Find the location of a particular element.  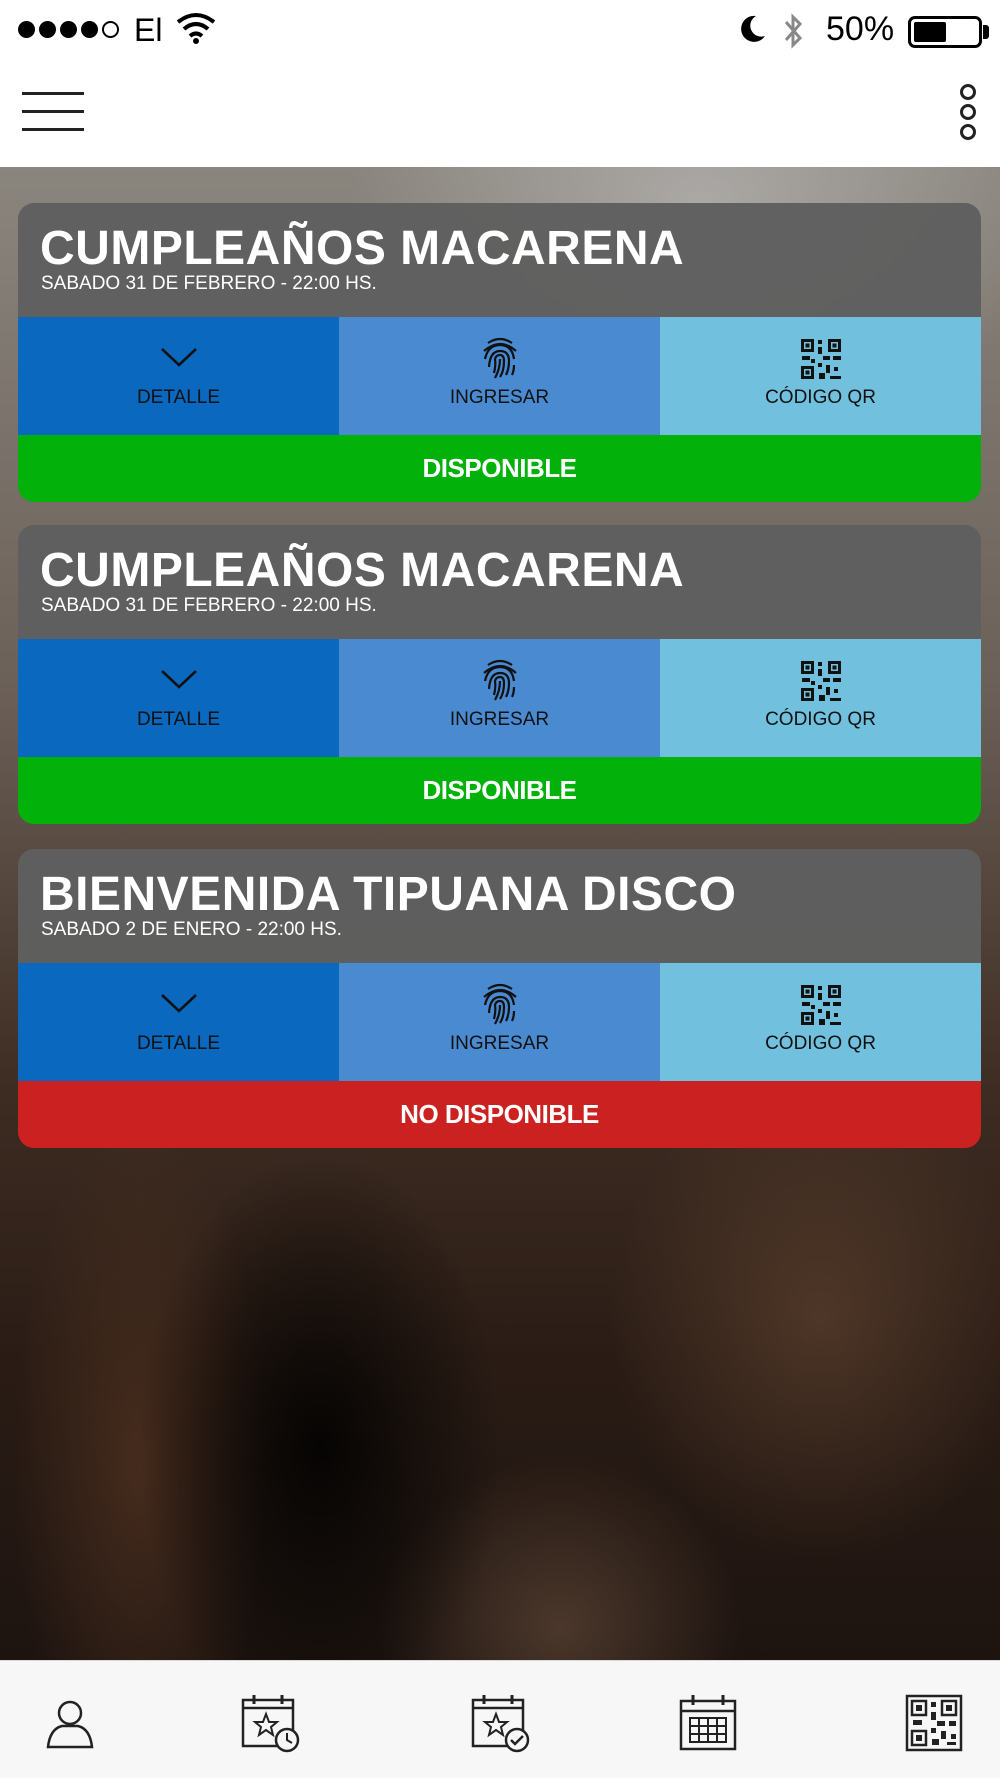

battery-level-fill is located at coordinates (930, 32).